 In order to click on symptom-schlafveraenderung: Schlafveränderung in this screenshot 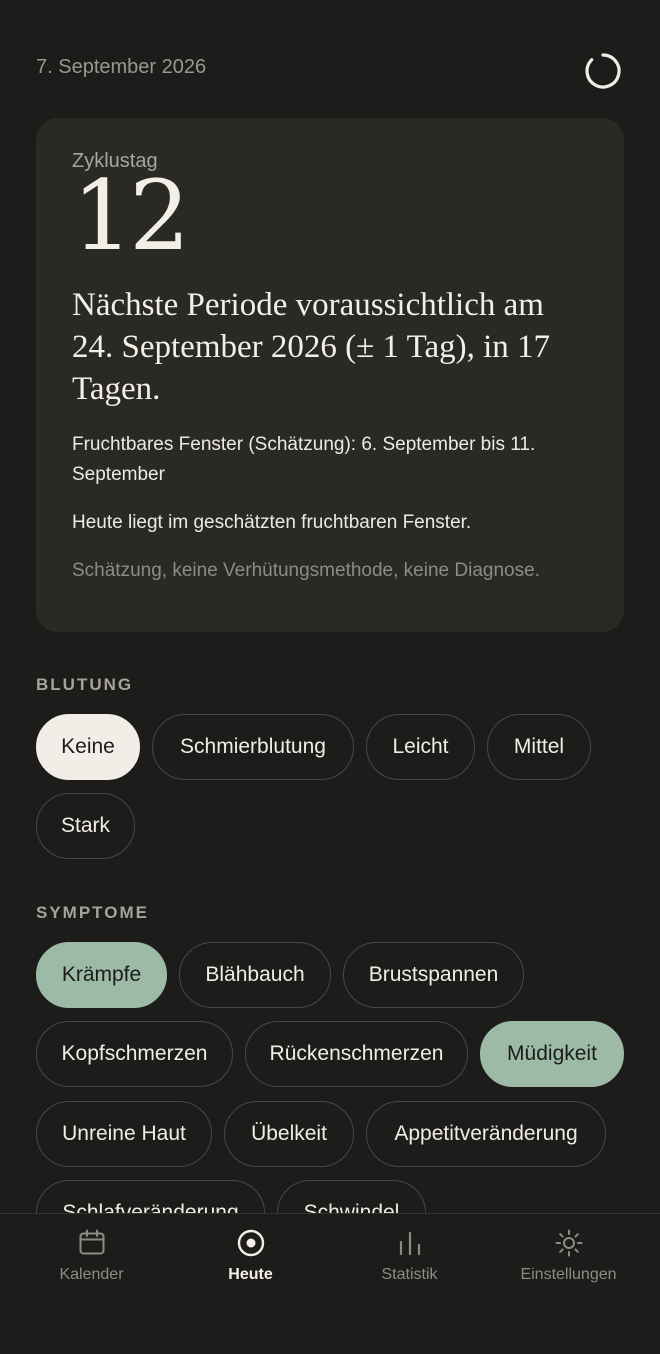, I will do `click(150, 1196)`.